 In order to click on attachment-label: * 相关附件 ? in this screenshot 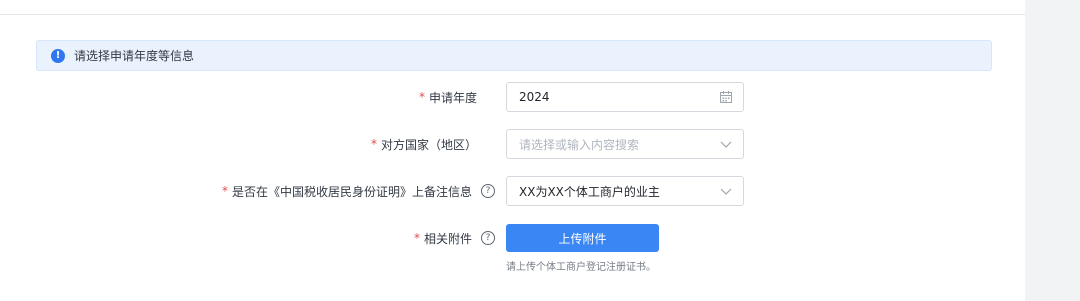, I will do `click(454, 238)`.